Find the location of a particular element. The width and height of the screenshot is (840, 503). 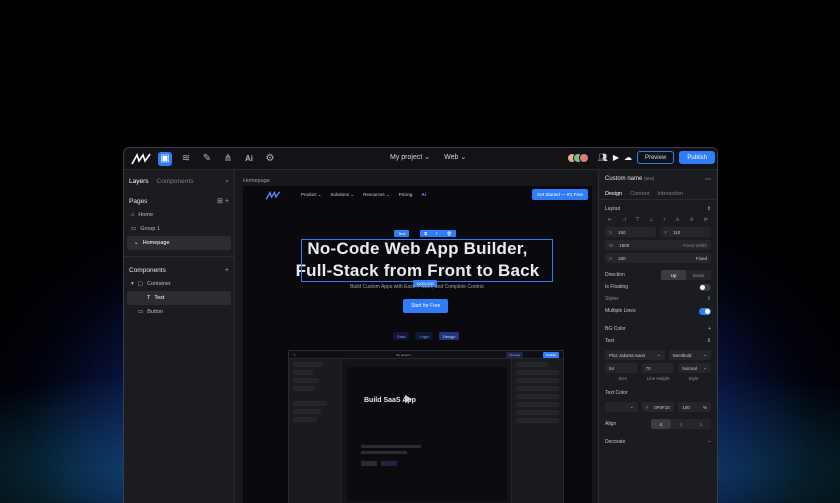

decorate-label: Decorate is located at coordinates (615, 442).